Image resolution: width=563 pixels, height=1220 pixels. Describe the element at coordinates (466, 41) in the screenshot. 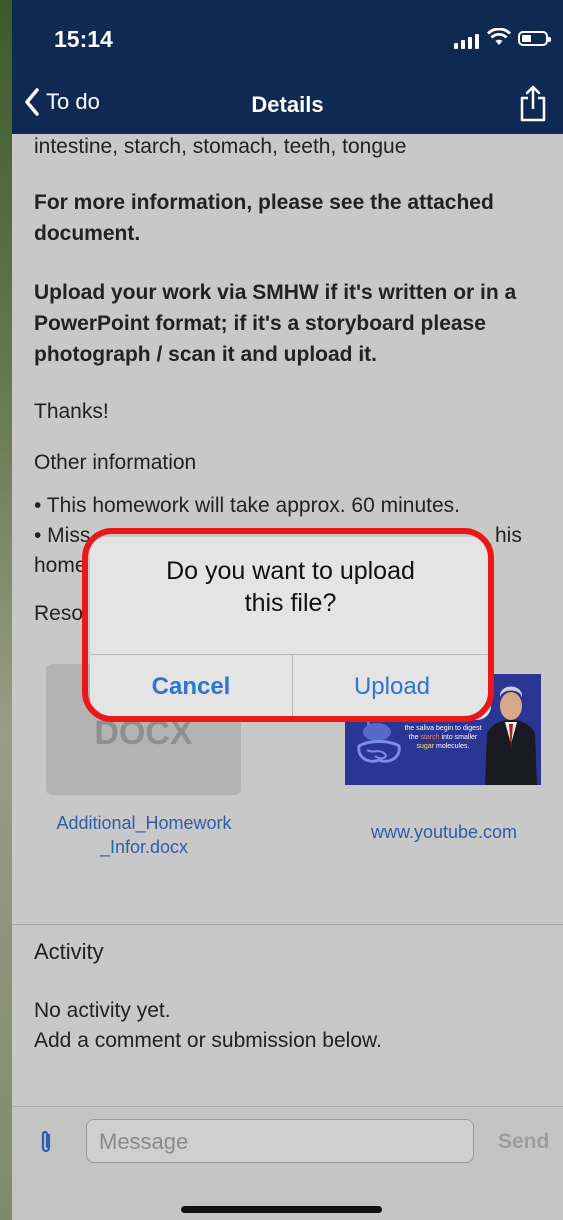

I see `cellular-signal-icon` at that location.